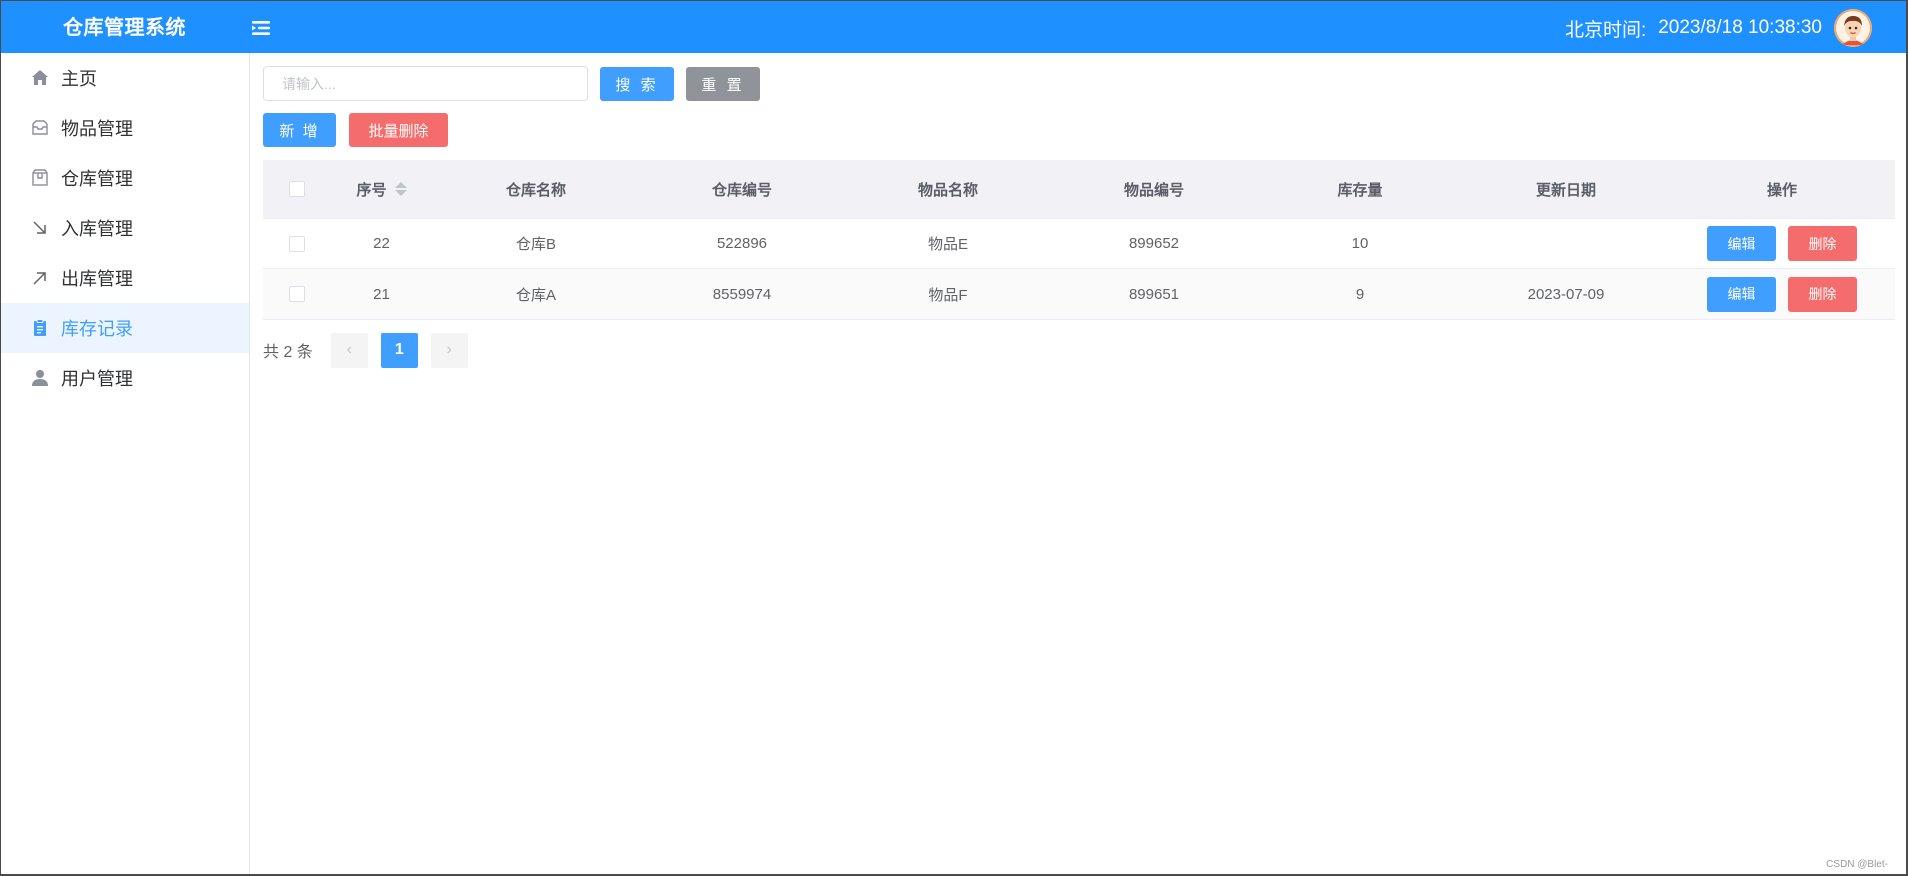 This screenshot has height=876, width=1908. I want to click on column-header-warehouse-code: 仓库编号, so click(741, 190).